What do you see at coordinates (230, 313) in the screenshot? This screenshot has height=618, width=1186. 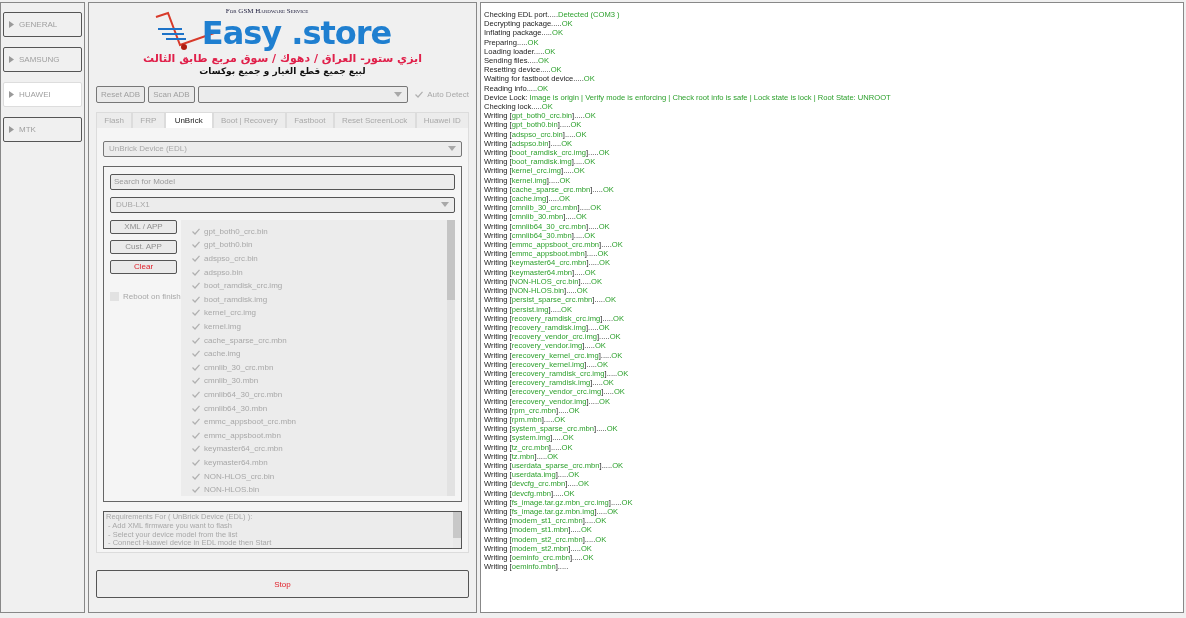 I see `file-item: kernel_crc.img` at bounding box center [230, 313].